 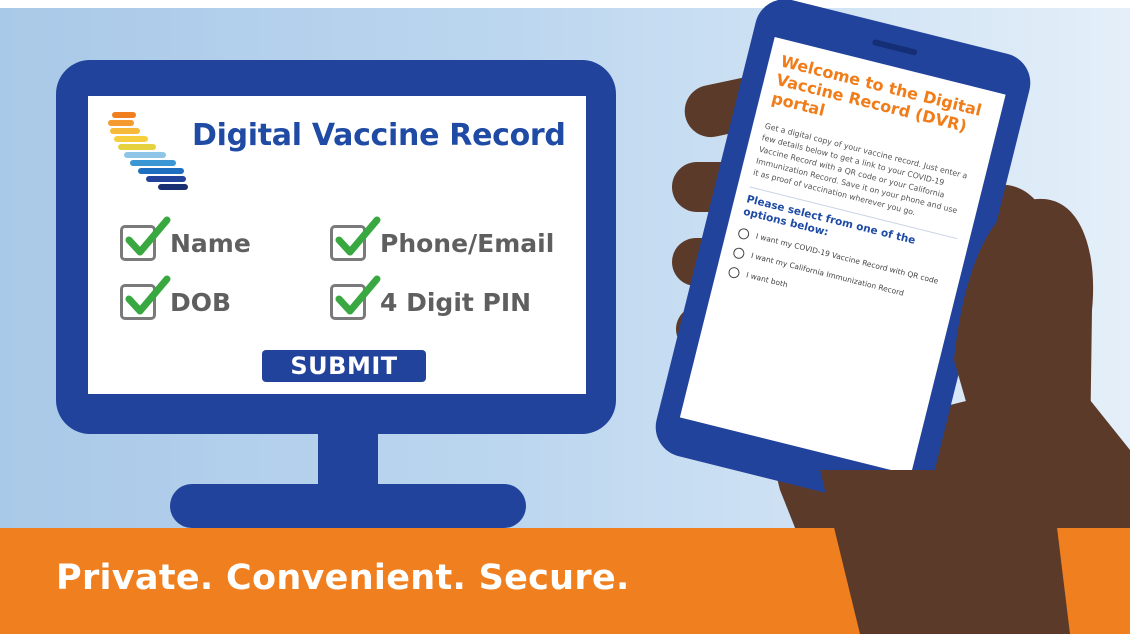 I want to click on phone-email-checkbox, so click(x=355, y=238).